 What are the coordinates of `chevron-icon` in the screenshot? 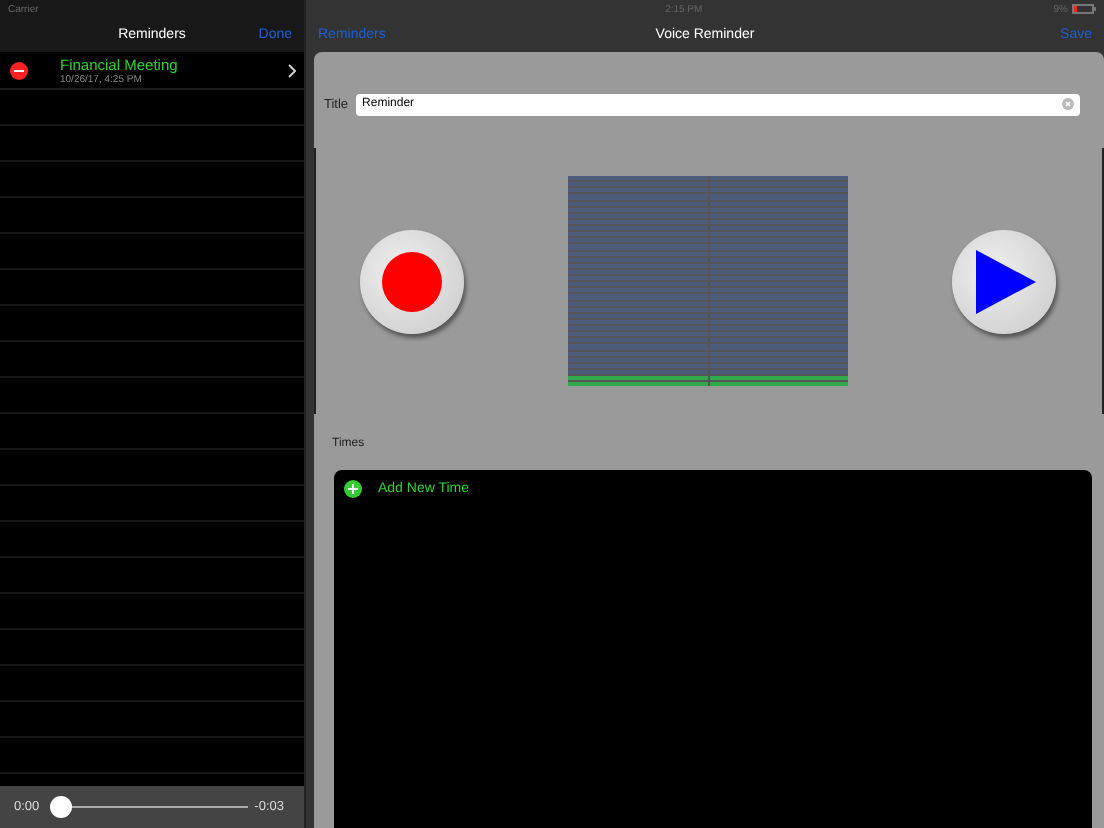 It's located at (292, 70).